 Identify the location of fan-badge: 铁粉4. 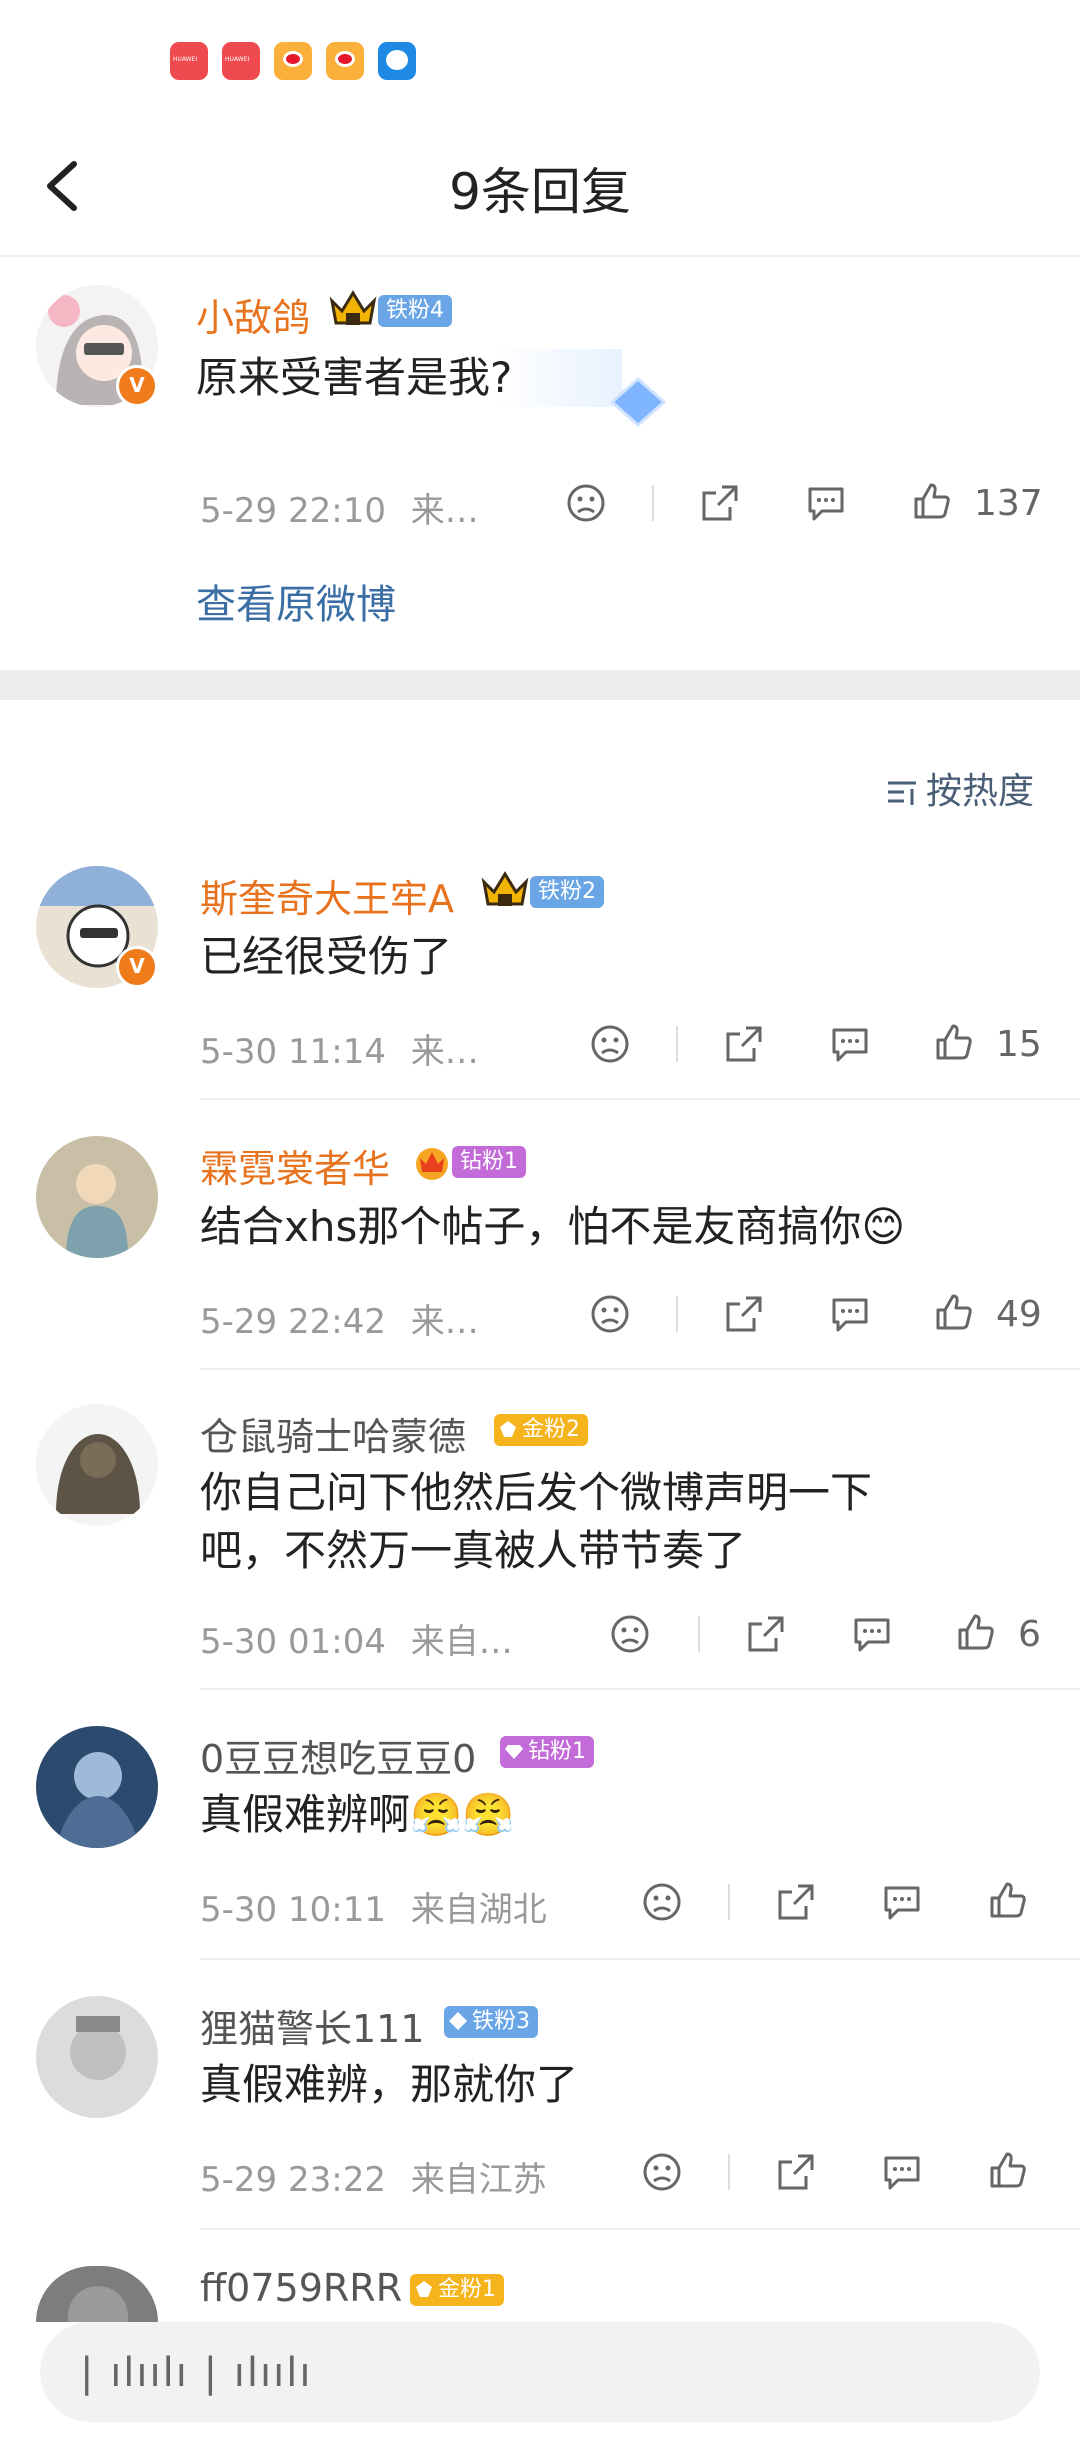
(415, 311).